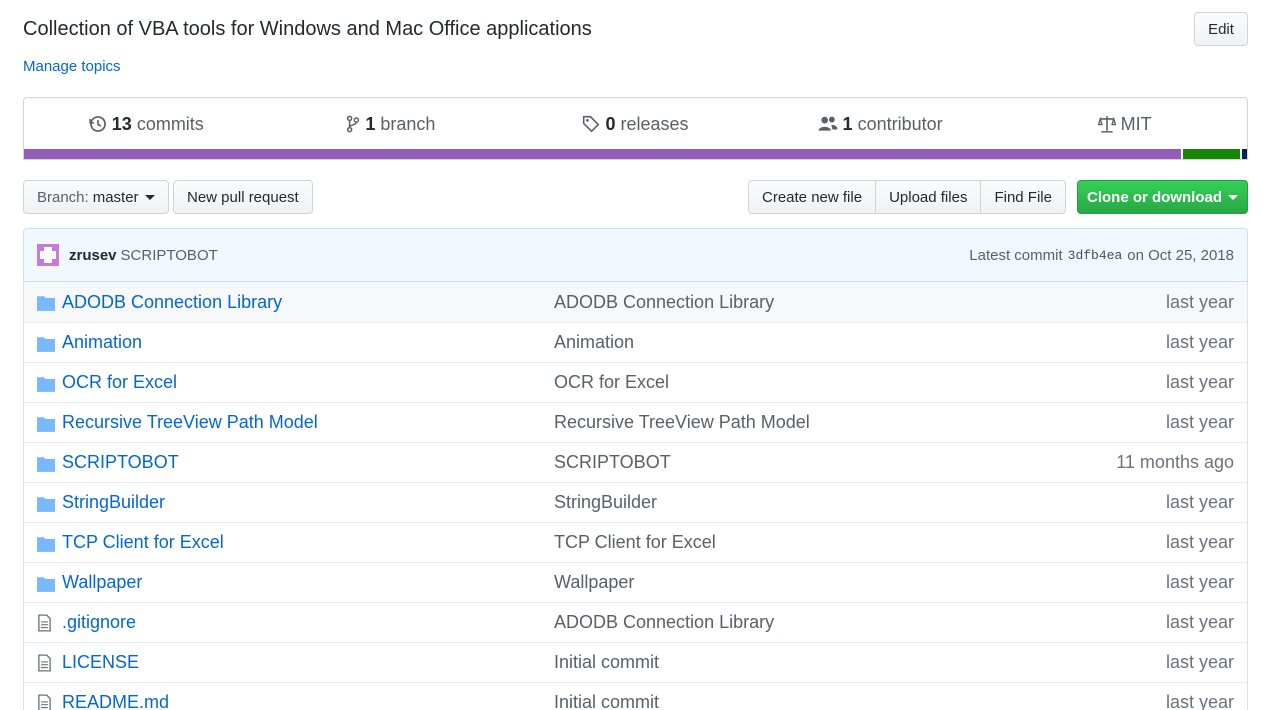 The width and height of the screenshot is (1263, 710). What do you see at coordinates (172, 302) in the screenshot?
I see `file-name-link: ADODB Connection Library` at bounding box center [172, 302].